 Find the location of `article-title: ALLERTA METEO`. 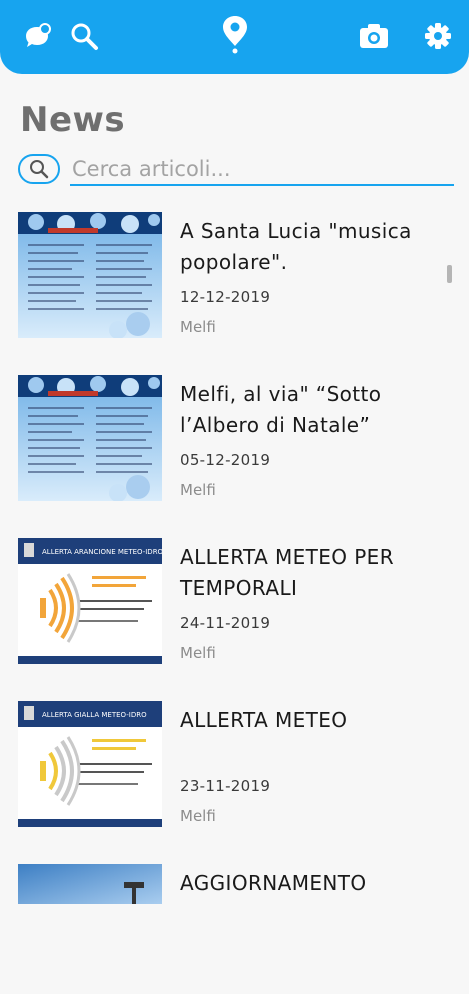

article-title: ALLERTA METEO is located at coordinates (264, 720).